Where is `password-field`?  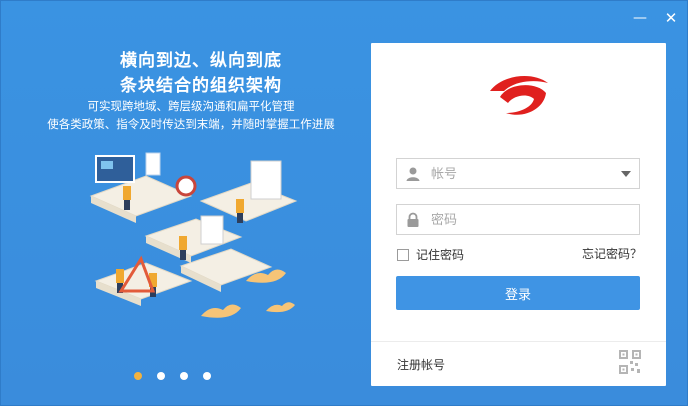
password-field is located at coordinates (518, 219).